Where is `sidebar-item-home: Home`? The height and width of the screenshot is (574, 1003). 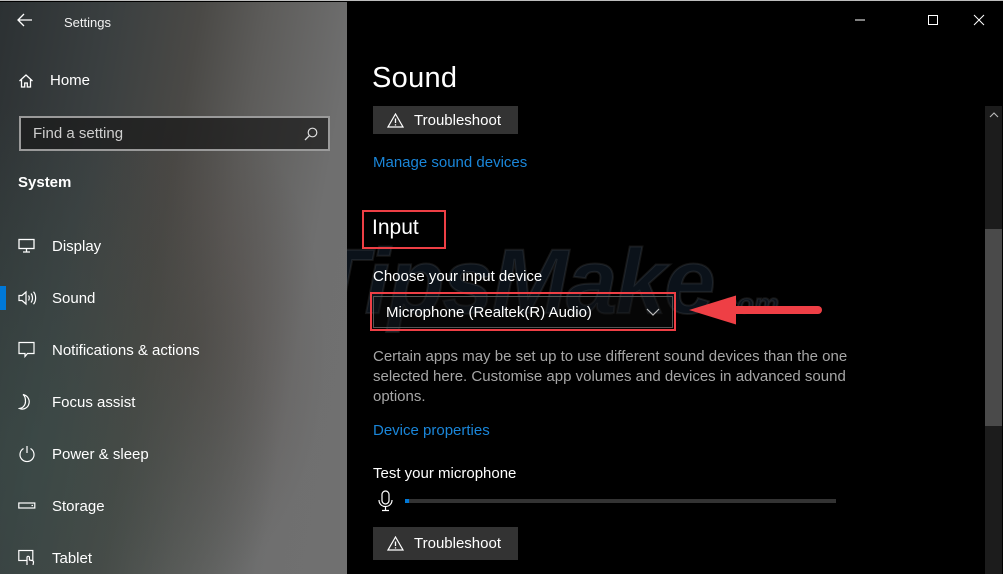
sidebar-item-home: Home is located at coordinates (54, 80).